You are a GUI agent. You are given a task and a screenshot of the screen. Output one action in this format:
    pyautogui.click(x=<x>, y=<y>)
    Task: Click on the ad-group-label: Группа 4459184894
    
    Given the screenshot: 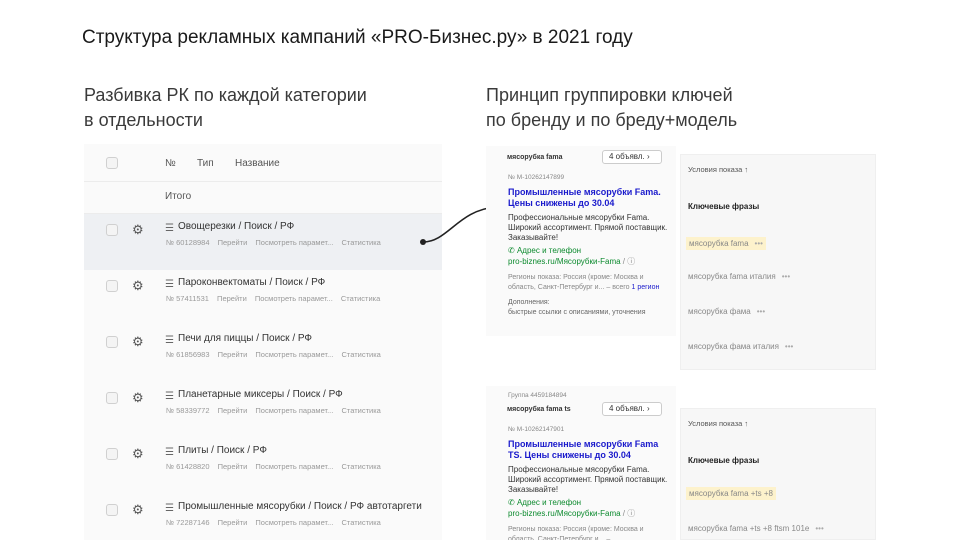 What is the action you would take?
    pyautogui.click(x=537, y=395)
    